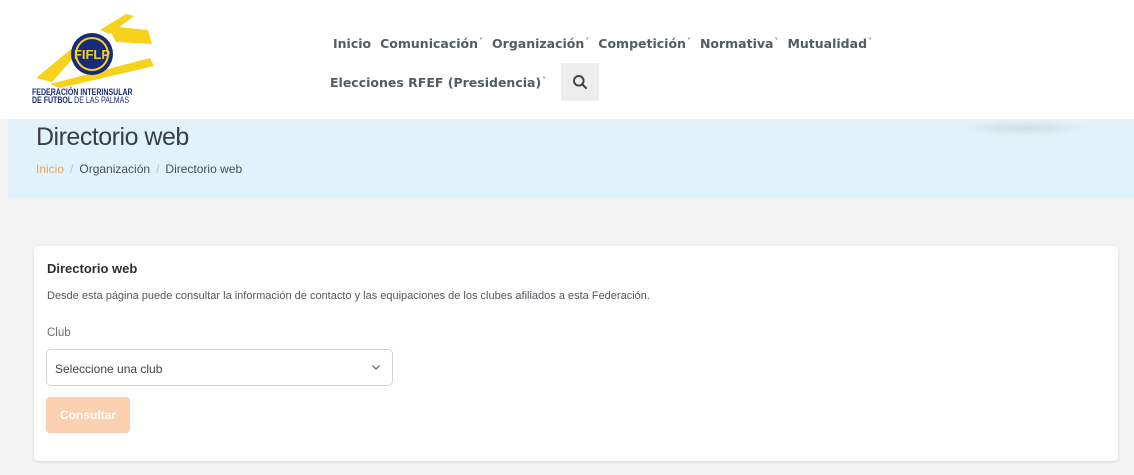 This screenshot has height=475, width=1134. I want to click on nav-item-organizacion: Organización˅, so click(540, 43).